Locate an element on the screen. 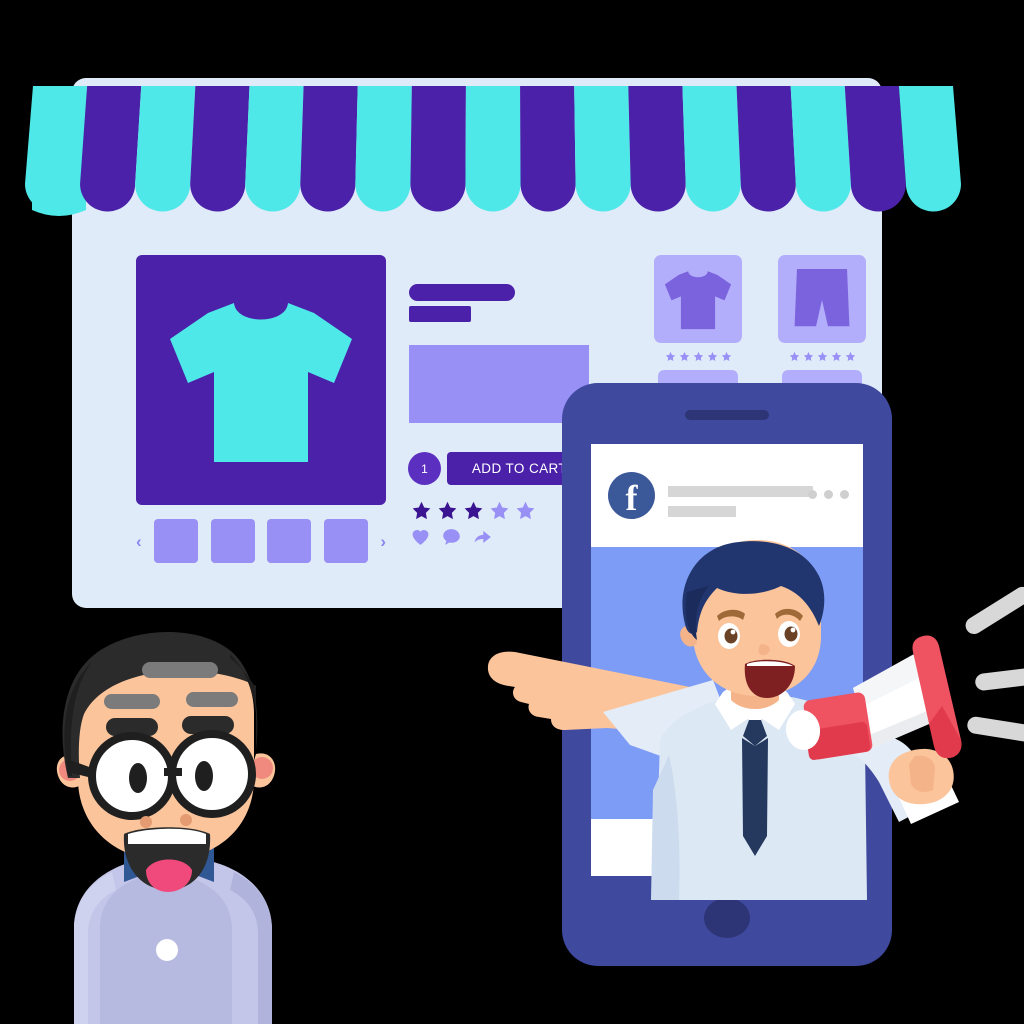 Image resolution: width=1024 pixels, height=1024 pixels. product-rating is located at coordinates (473, 510).